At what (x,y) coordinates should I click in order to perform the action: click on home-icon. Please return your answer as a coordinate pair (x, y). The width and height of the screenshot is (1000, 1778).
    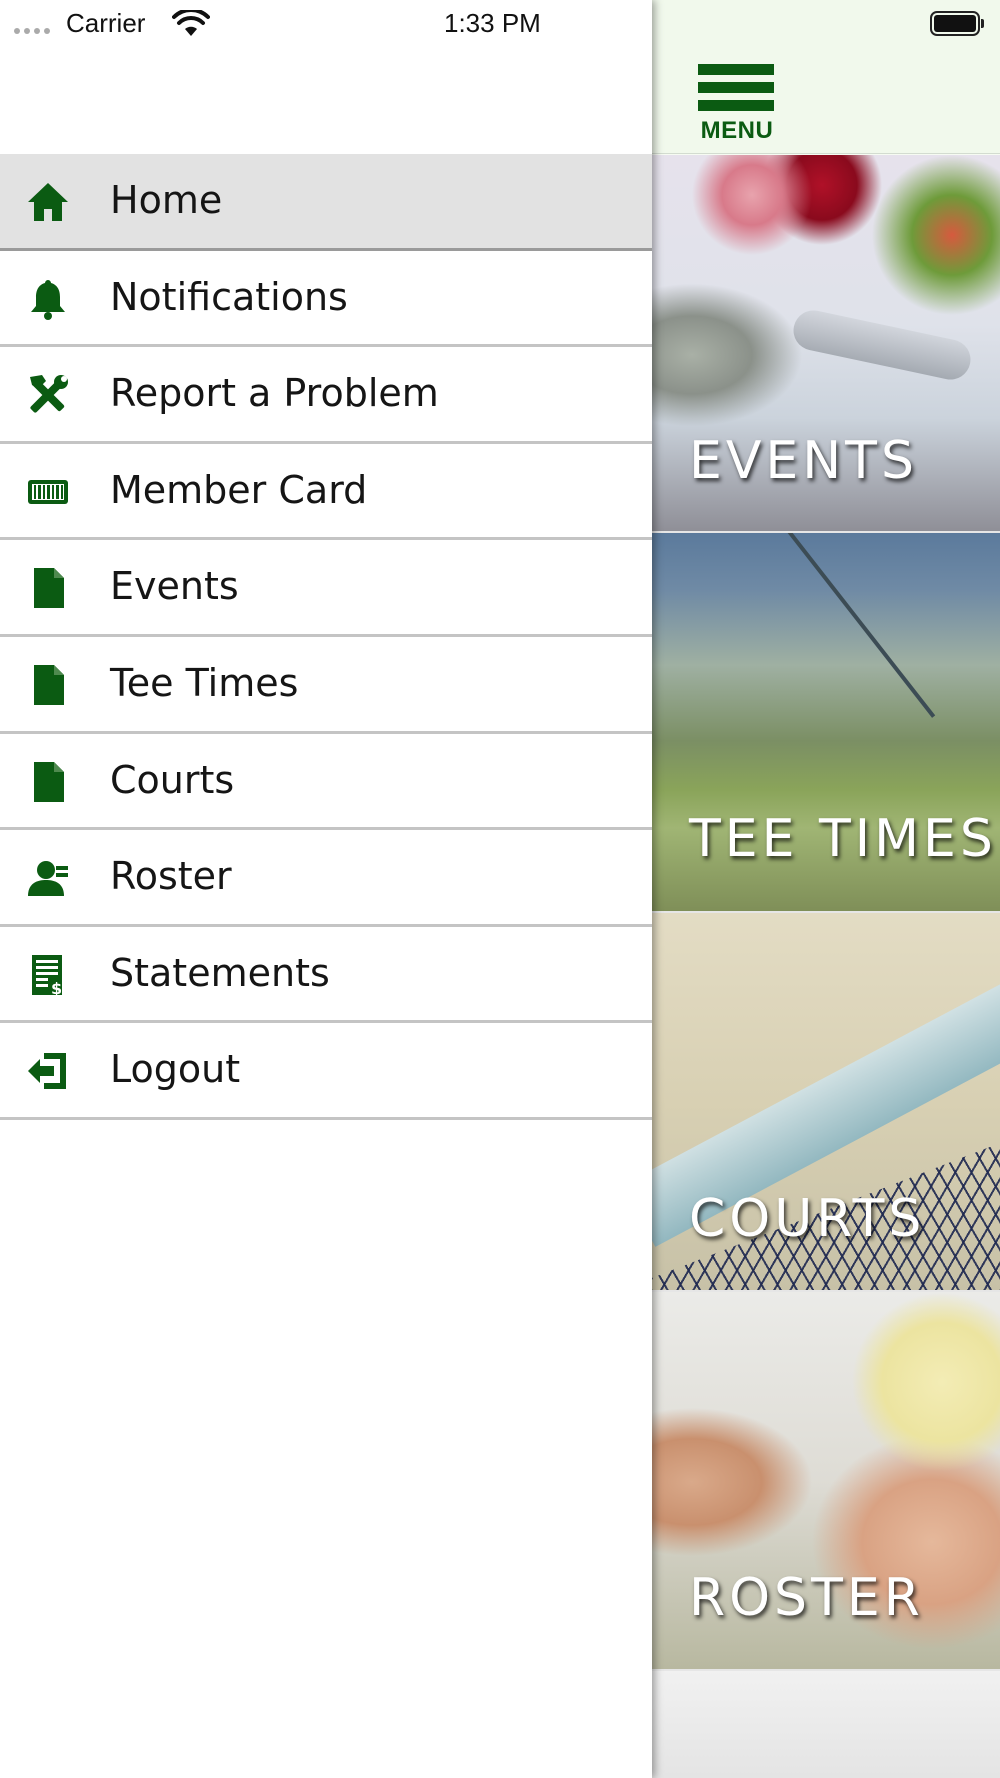
    Looking at the image, I should click on (48, 202).